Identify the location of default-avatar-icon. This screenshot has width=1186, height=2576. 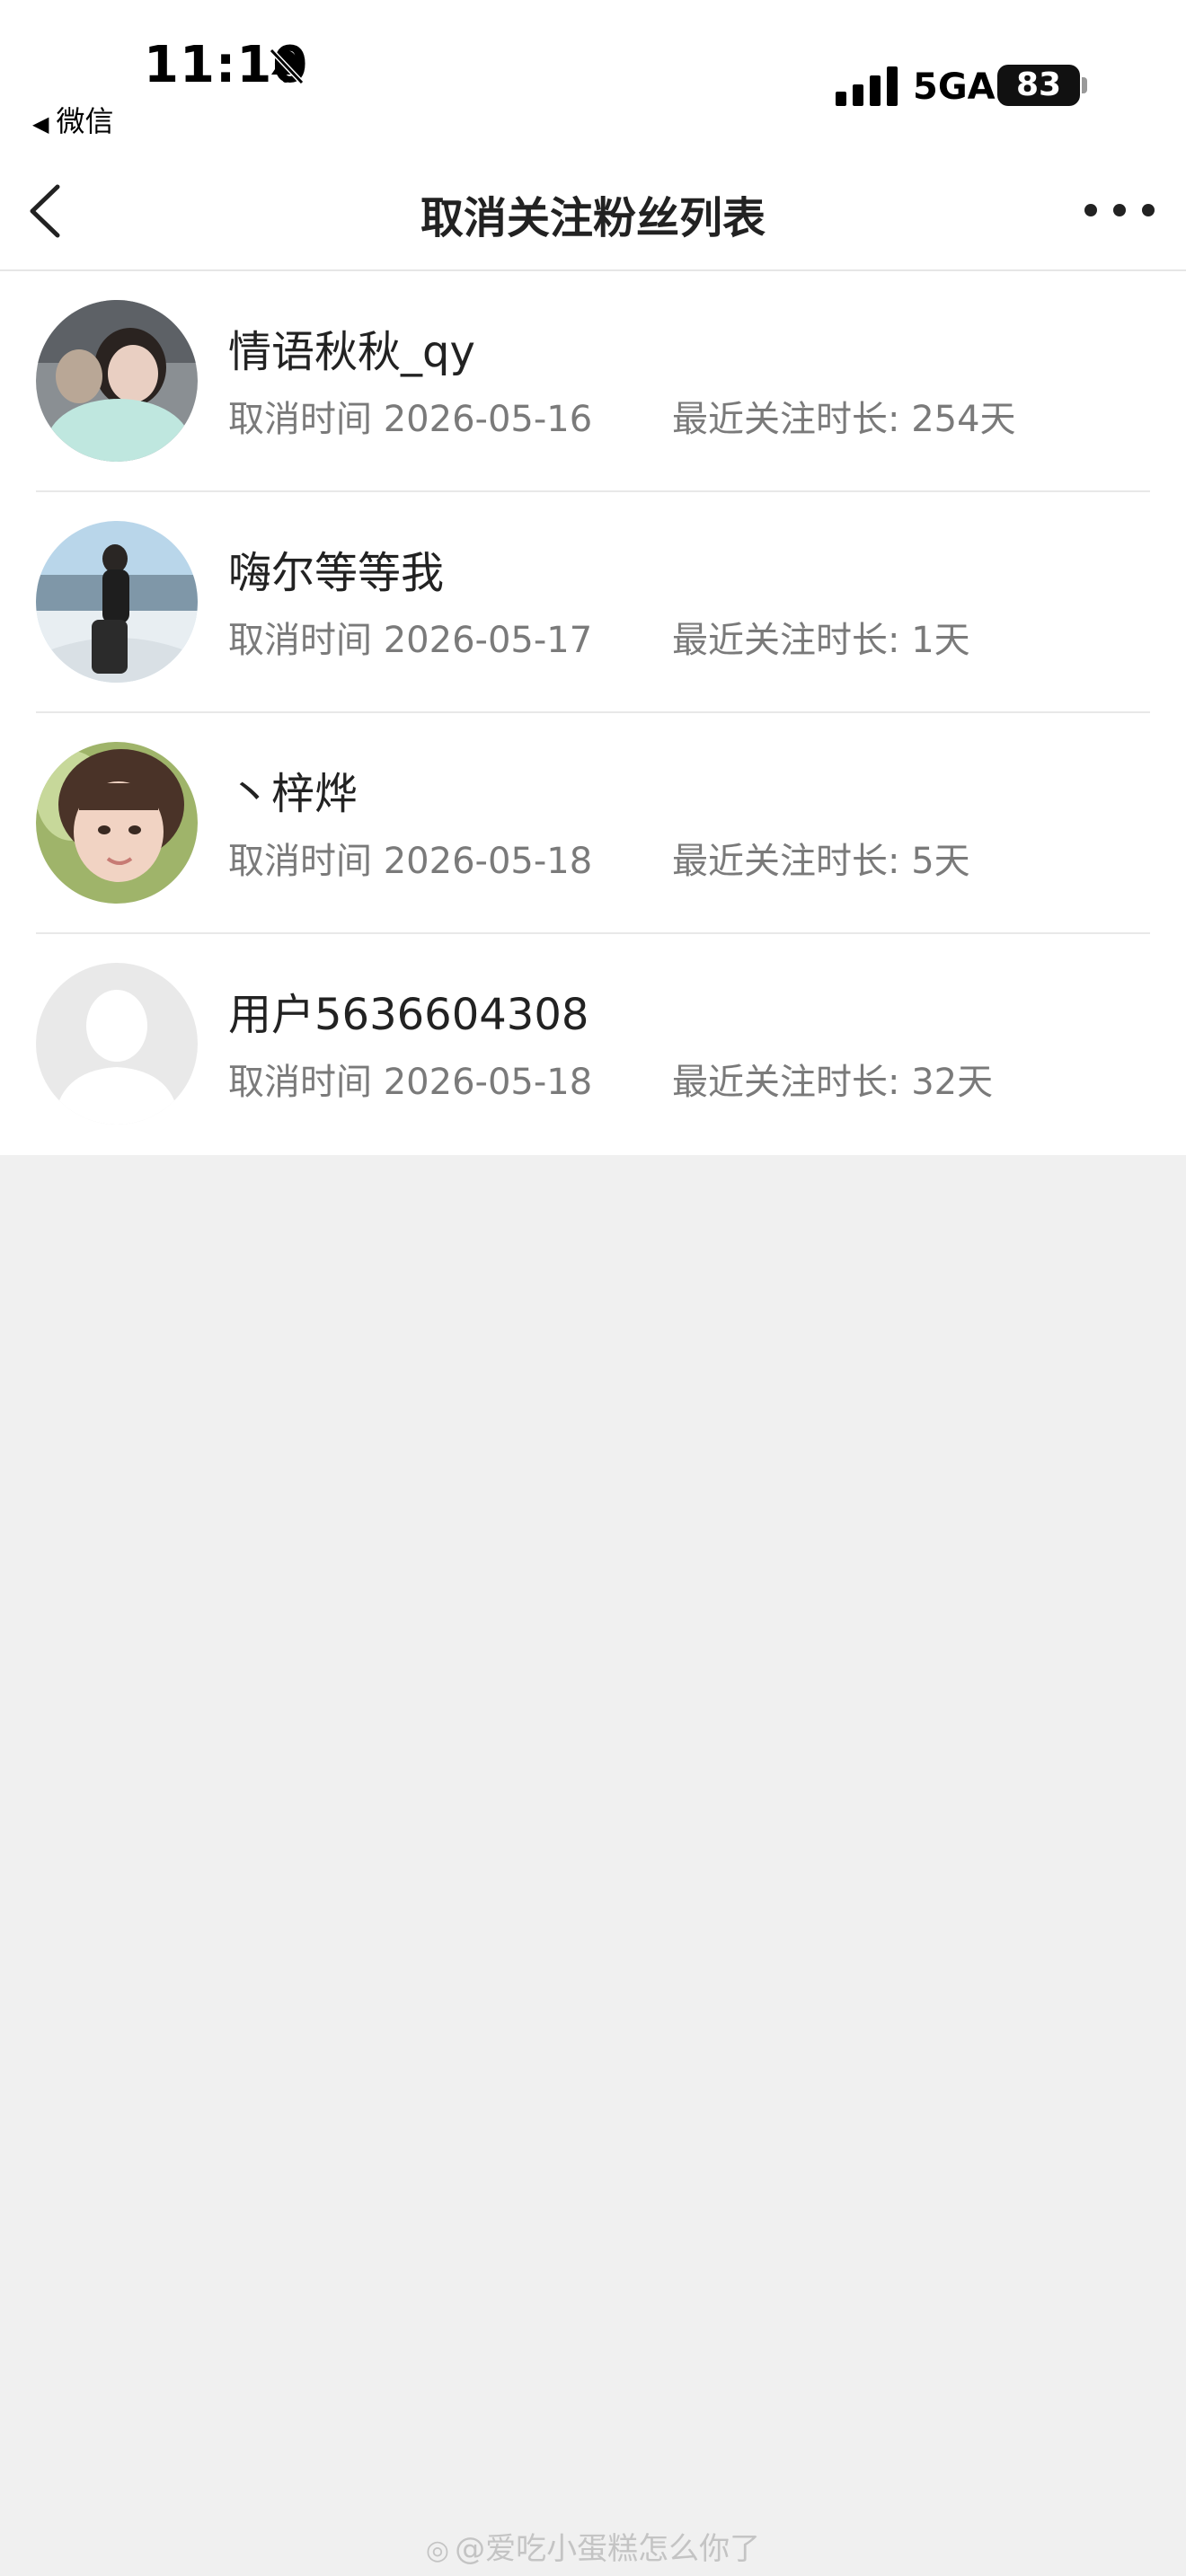
(117, 1044).